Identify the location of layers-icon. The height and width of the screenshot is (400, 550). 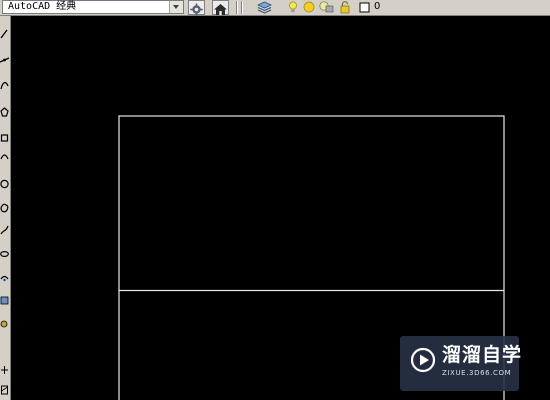
(264, 7).